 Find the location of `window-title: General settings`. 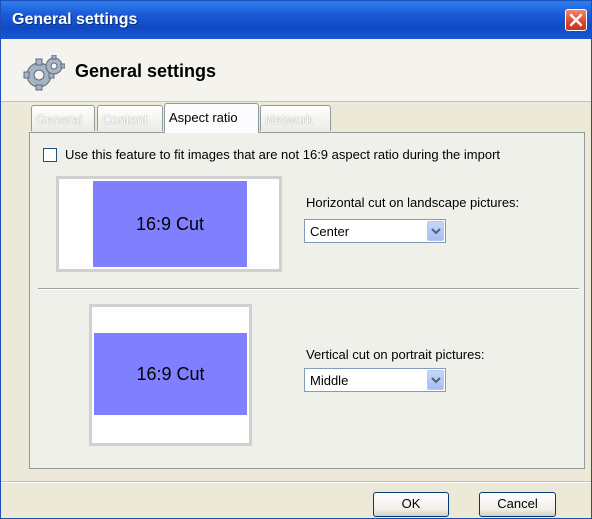

window-title: General settings is located at coordinates (75, 19).